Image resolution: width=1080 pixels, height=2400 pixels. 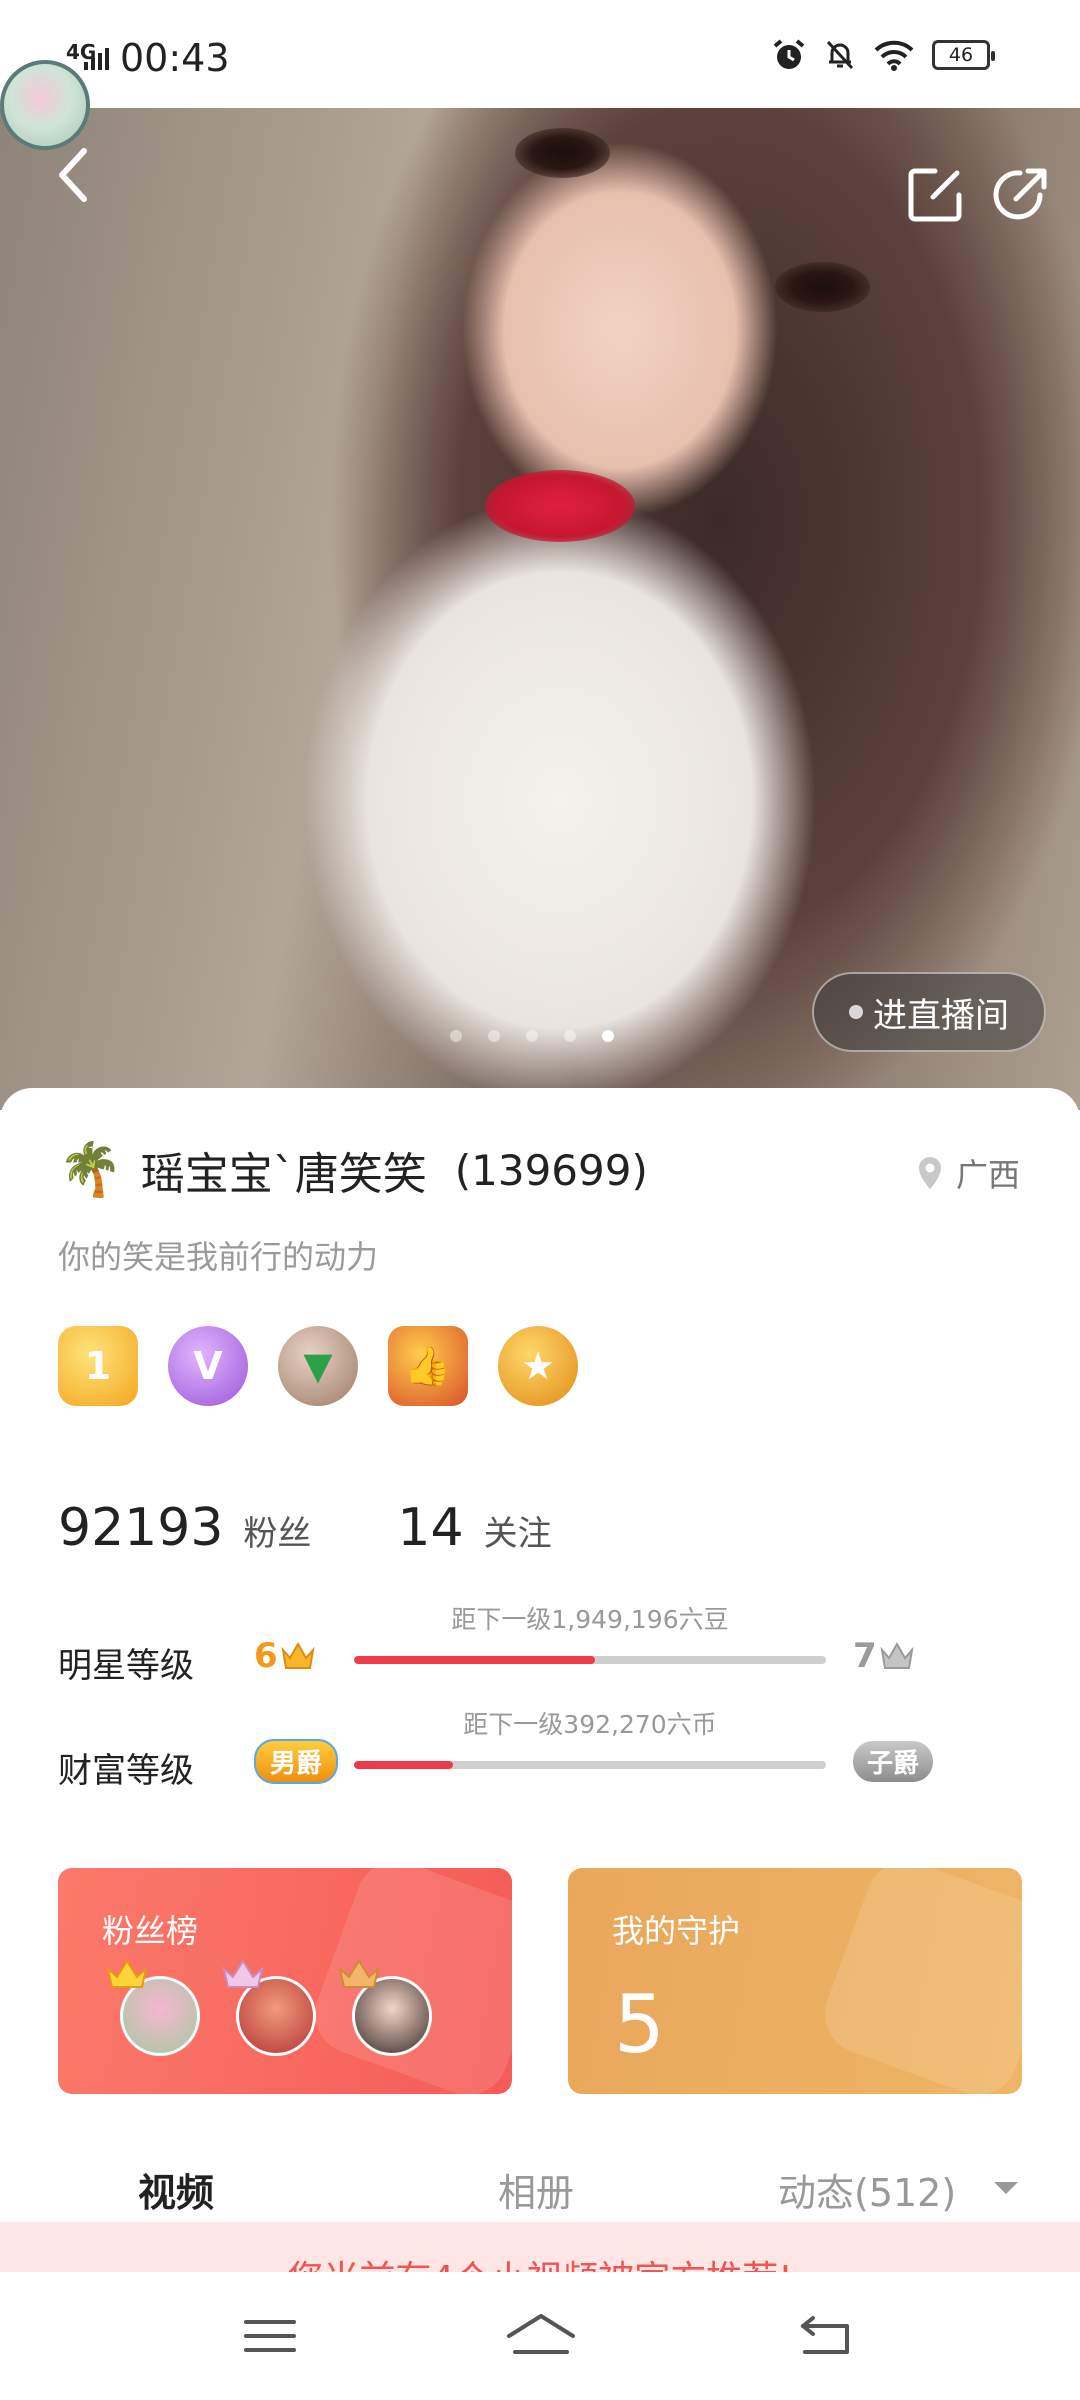 What do you see at coordinates (548, 1646) in the screenshot?
I see `star-level-row: 明星等级 6 距下一级1,949,196六豆 7` at bounding box center [548, 1646].